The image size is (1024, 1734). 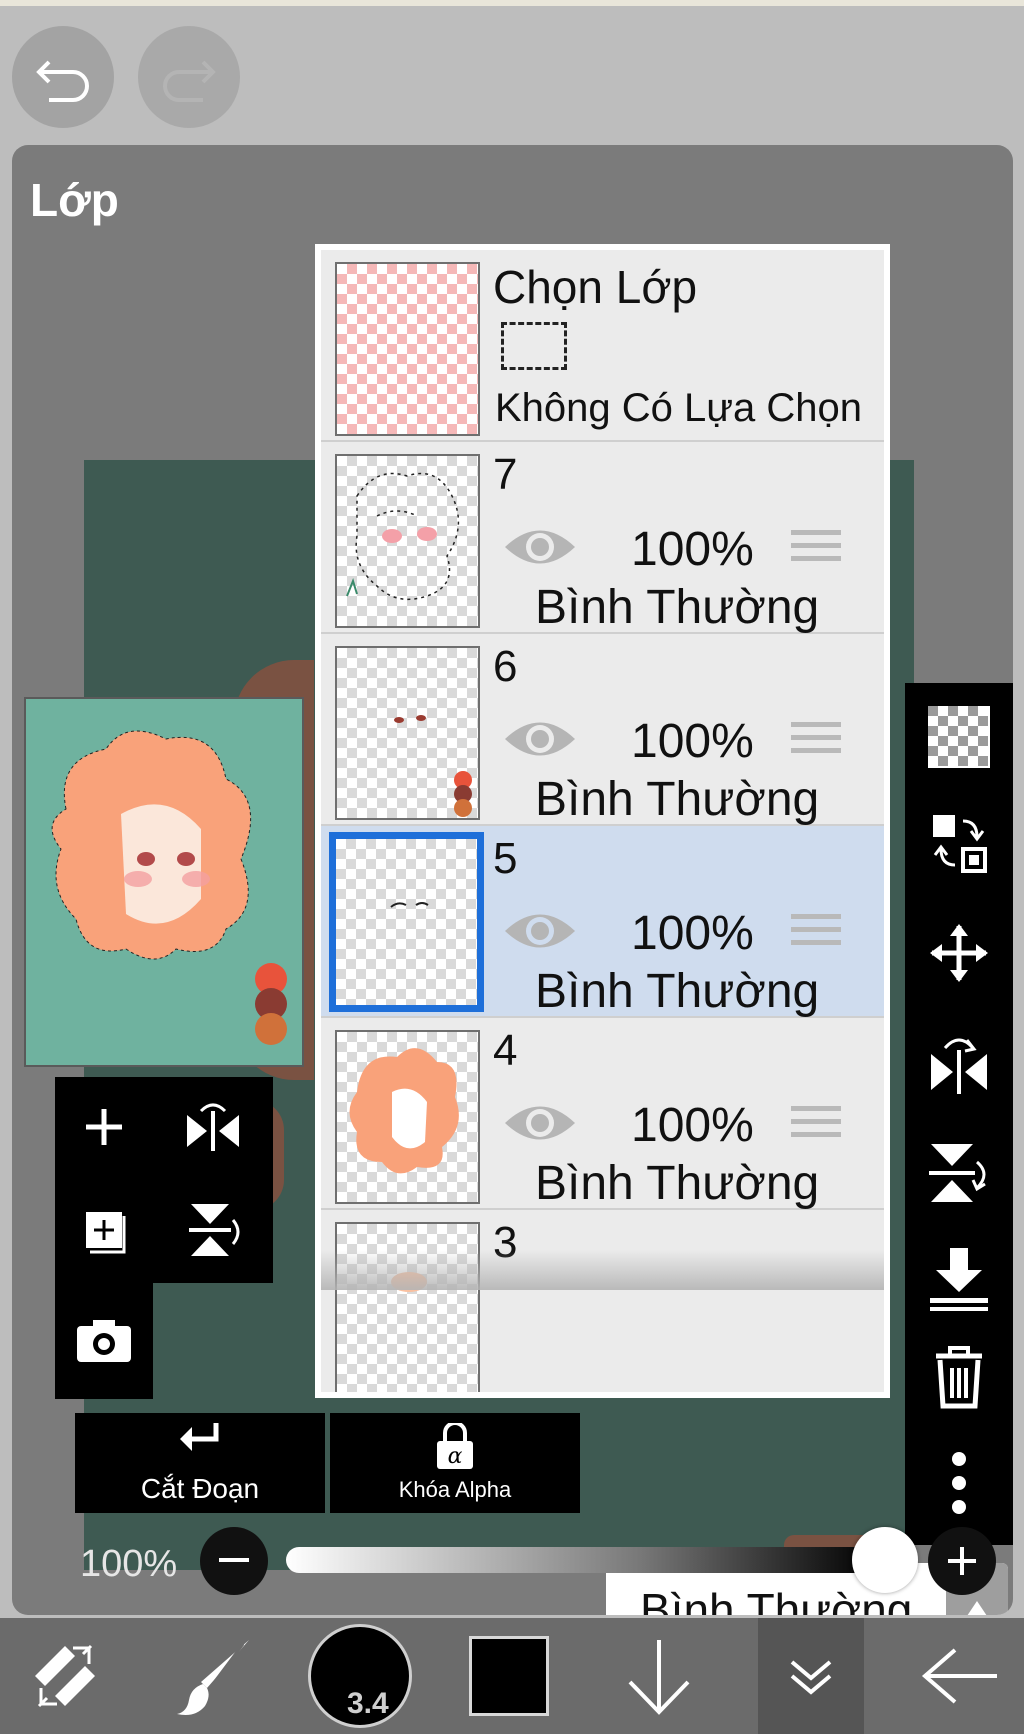 I want to click on transform-icon, so click(x=65, y=1676).